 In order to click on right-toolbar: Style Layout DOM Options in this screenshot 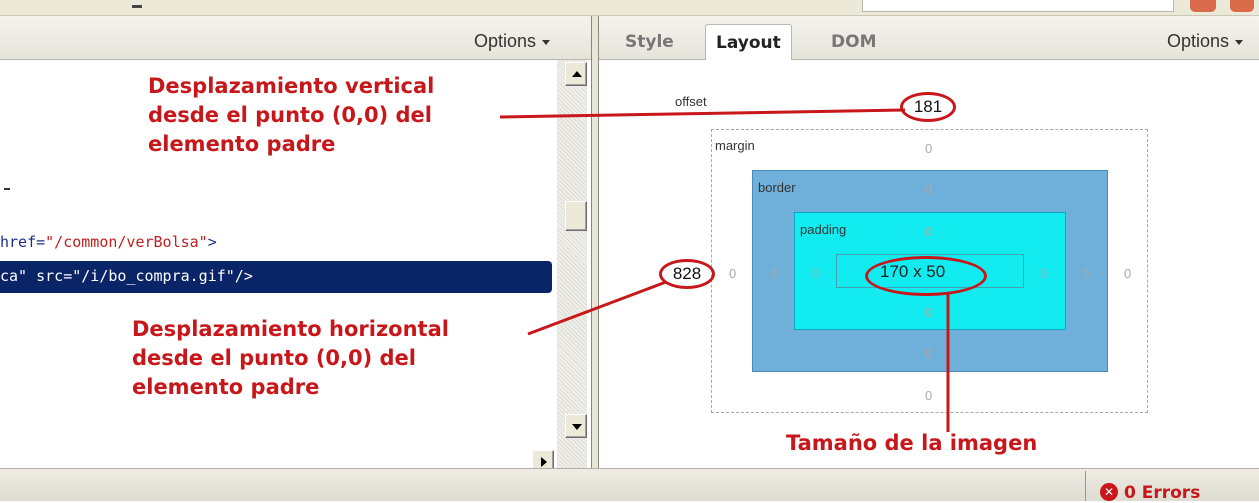, I will do `click(929, 38)`.